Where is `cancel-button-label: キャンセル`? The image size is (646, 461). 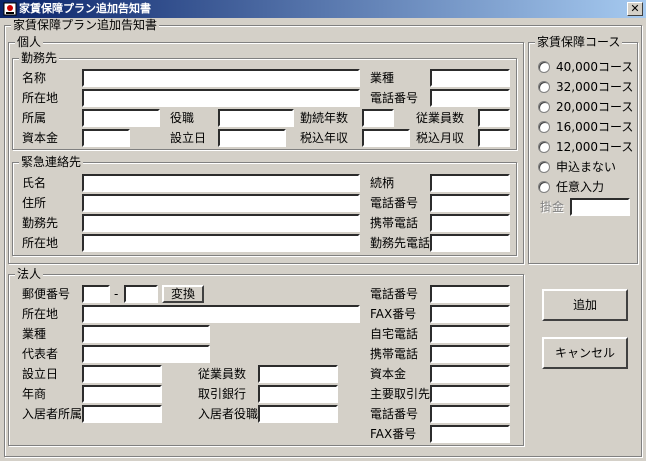
cancel-button-label: キャンセル is located at coordinates (584, 353).